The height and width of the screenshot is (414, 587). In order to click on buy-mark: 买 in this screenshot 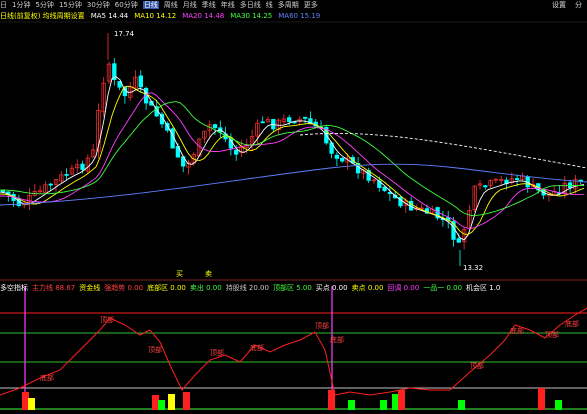, I will do `click(179, 274)`.